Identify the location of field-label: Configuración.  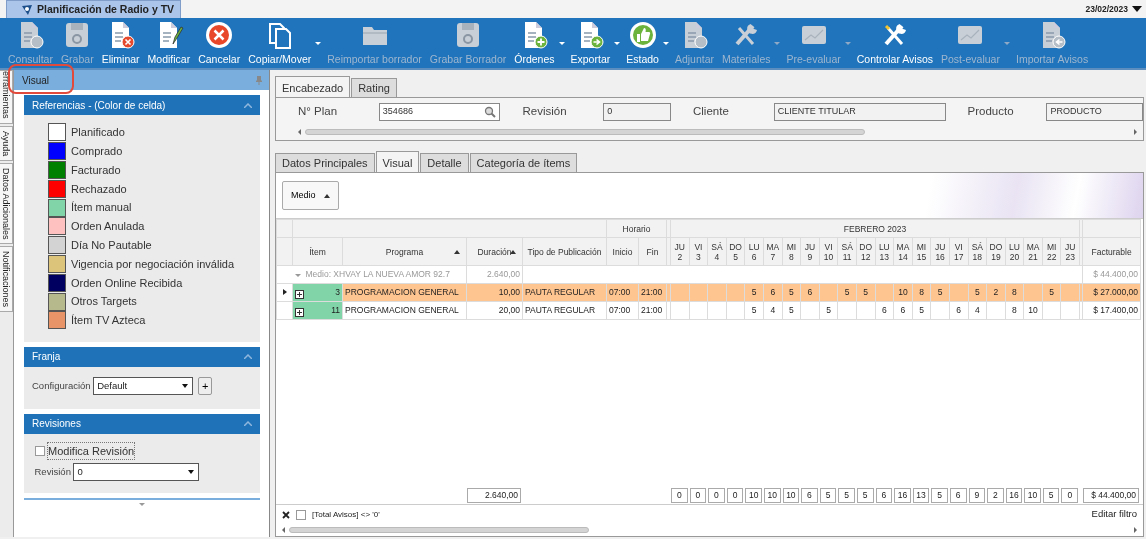
(61, 385).